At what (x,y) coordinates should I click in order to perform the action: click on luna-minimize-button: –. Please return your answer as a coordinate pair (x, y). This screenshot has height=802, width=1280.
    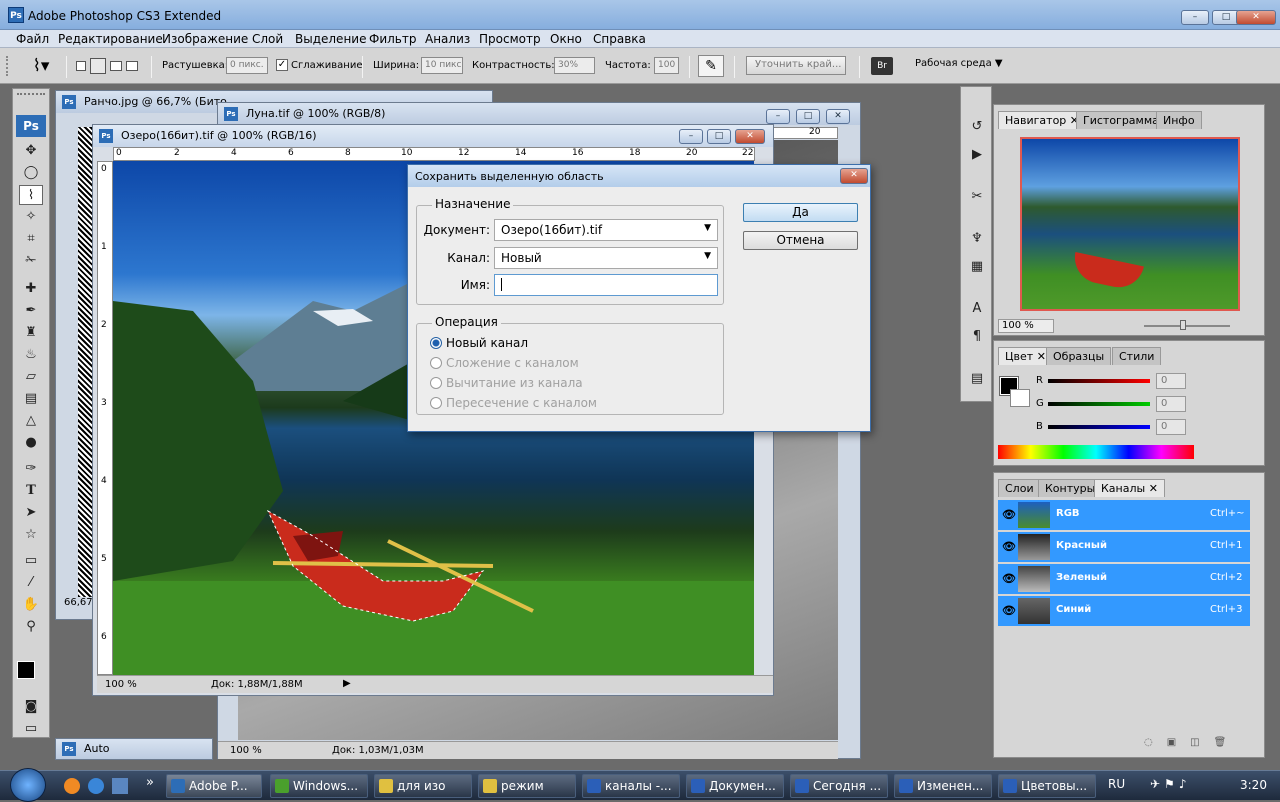
    Looking at the image, I should click on (778, 116).